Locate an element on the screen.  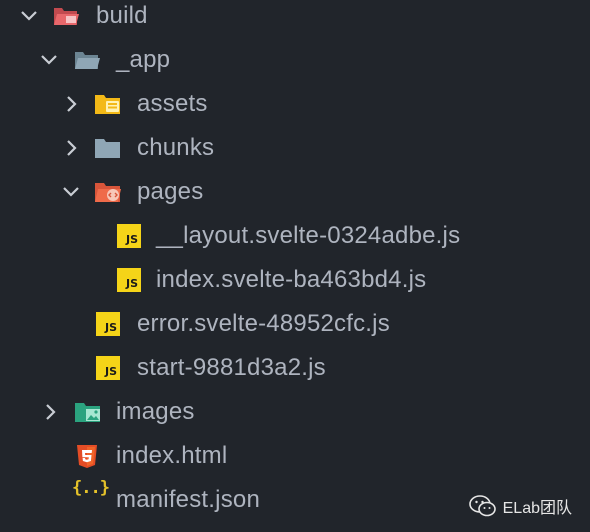
partial-tree-item is located at coordinates (61, 529).